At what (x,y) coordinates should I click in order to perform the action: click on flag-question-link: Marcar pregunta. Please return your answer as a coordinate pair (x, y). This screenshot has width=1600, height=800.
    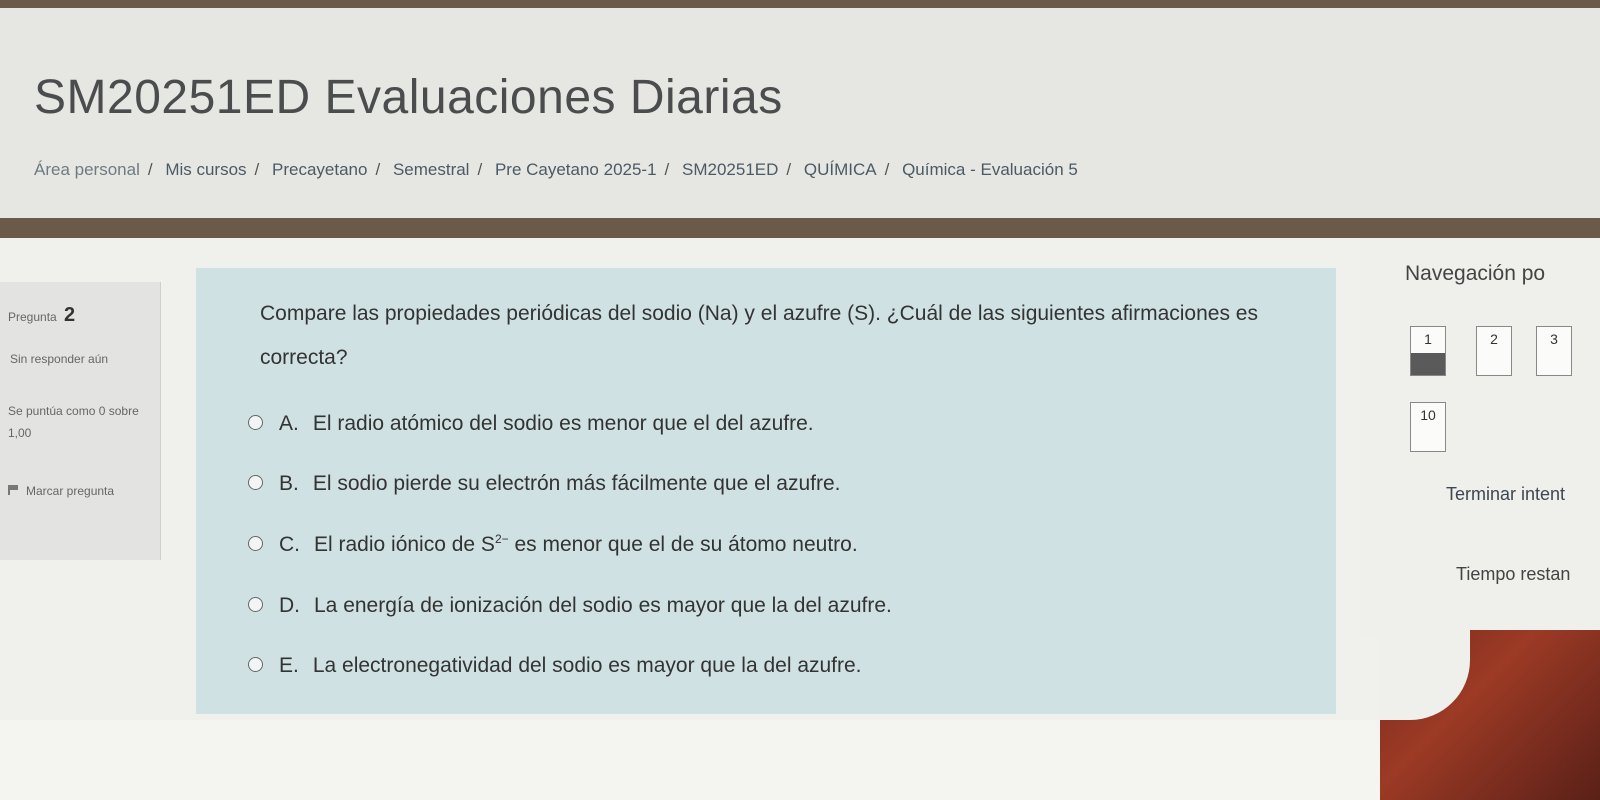
    Looking at the image, I should click on (83, 491).